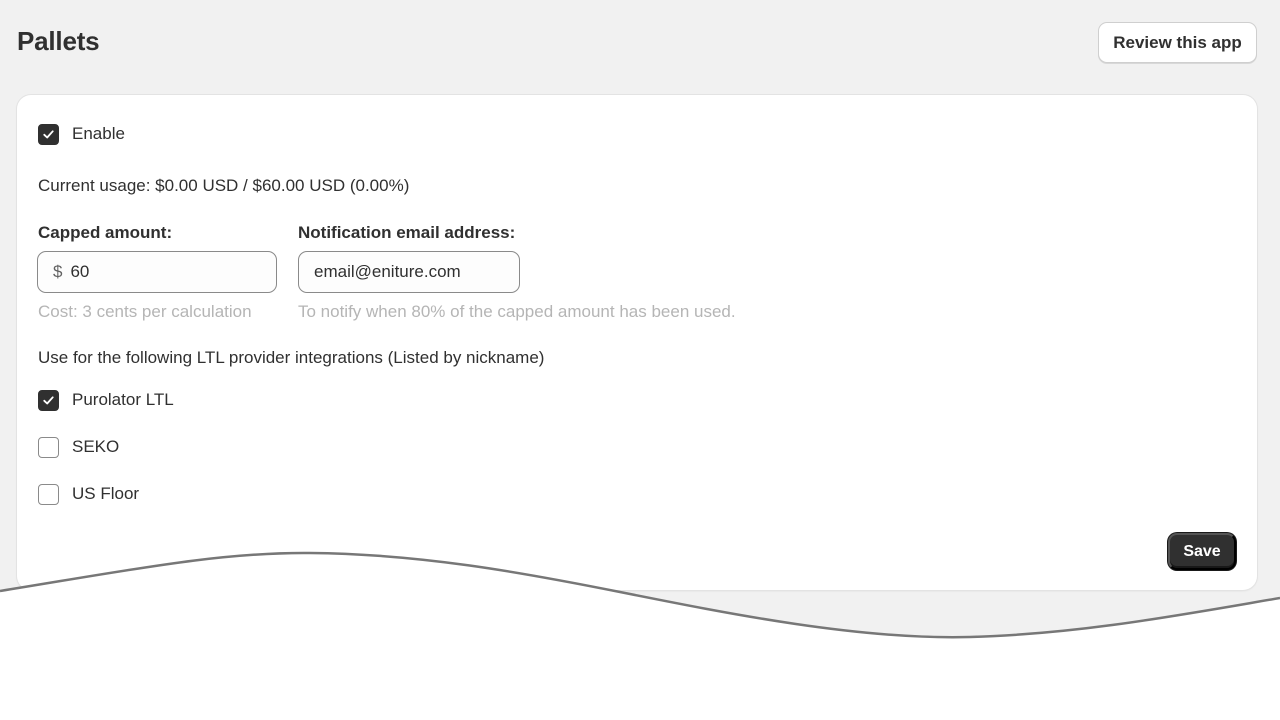  I want to click on enable-checkbox, so click(48, 134).